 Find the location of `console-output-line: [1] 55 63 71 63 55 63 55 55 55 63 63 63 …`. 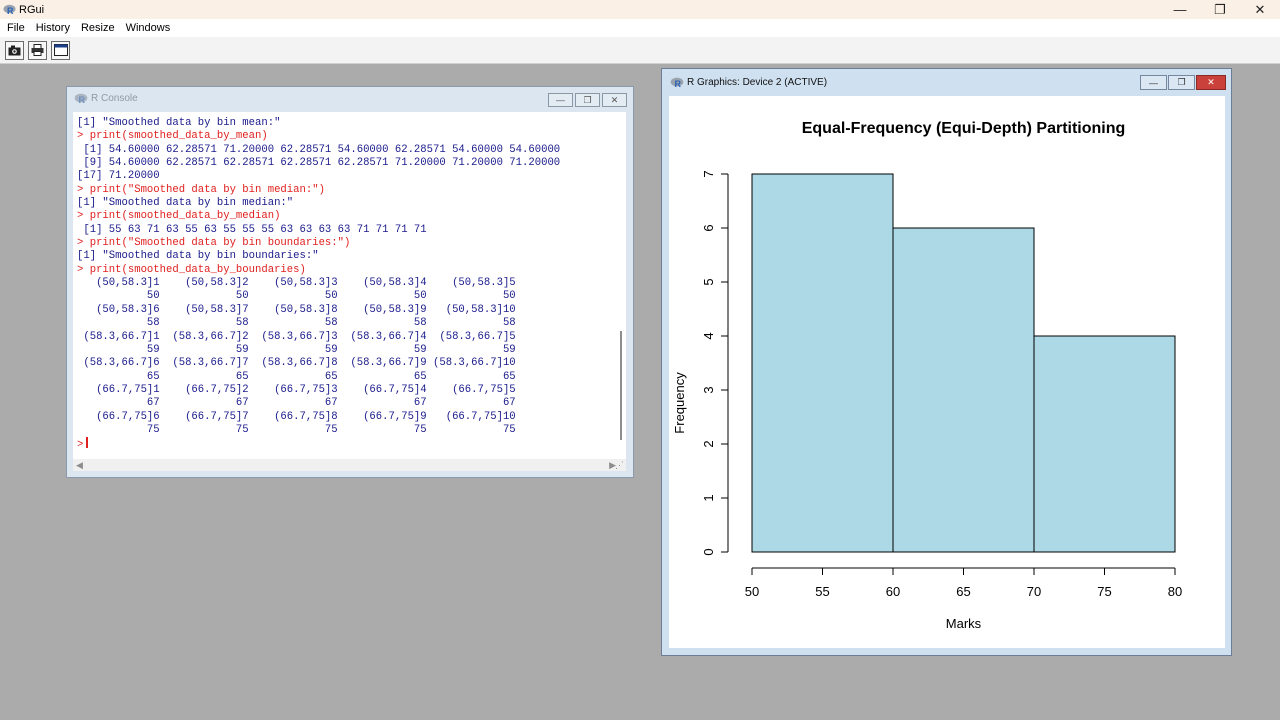

console-output-line: [1] 55 63 71 63 55 63 55 55 55 63 63 63 … is located at coordinates (252, 229).